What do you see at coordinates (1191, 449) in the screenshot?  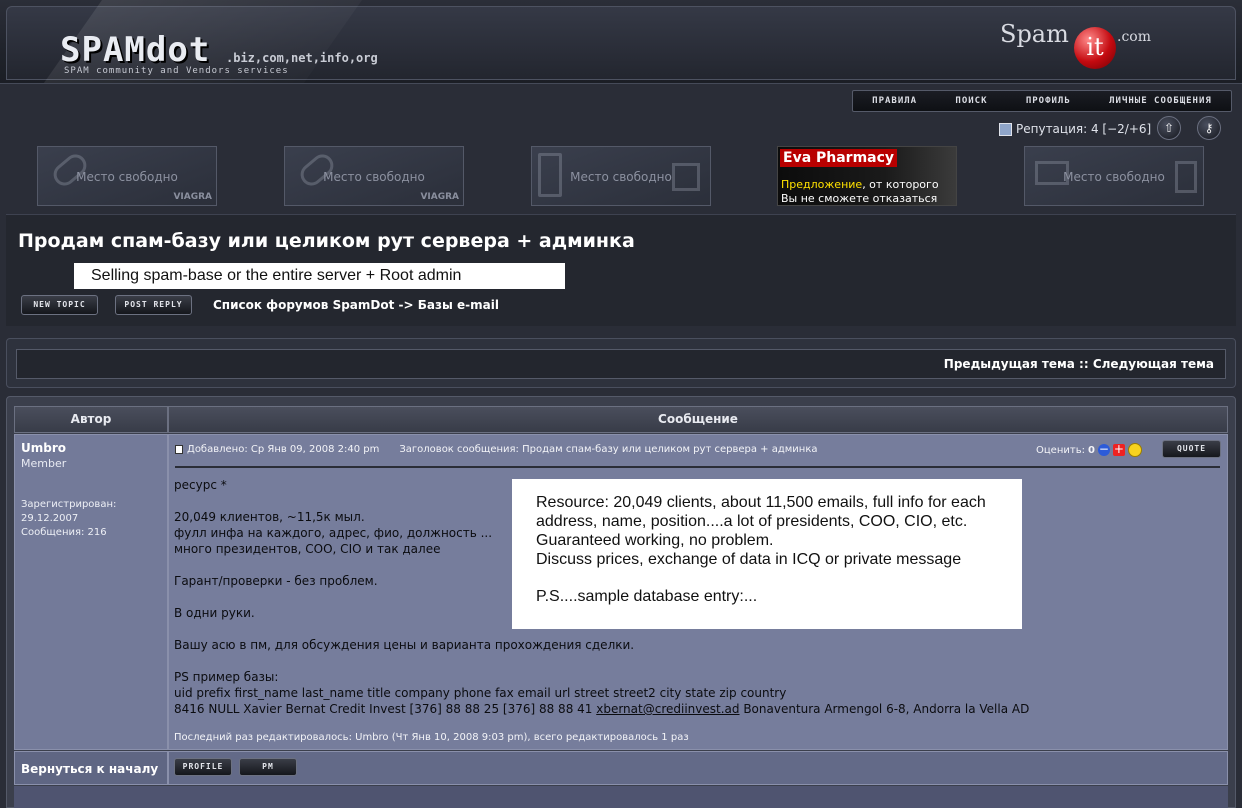 I see `quote-button: QUOTE` at bounding box center [1191, 449].